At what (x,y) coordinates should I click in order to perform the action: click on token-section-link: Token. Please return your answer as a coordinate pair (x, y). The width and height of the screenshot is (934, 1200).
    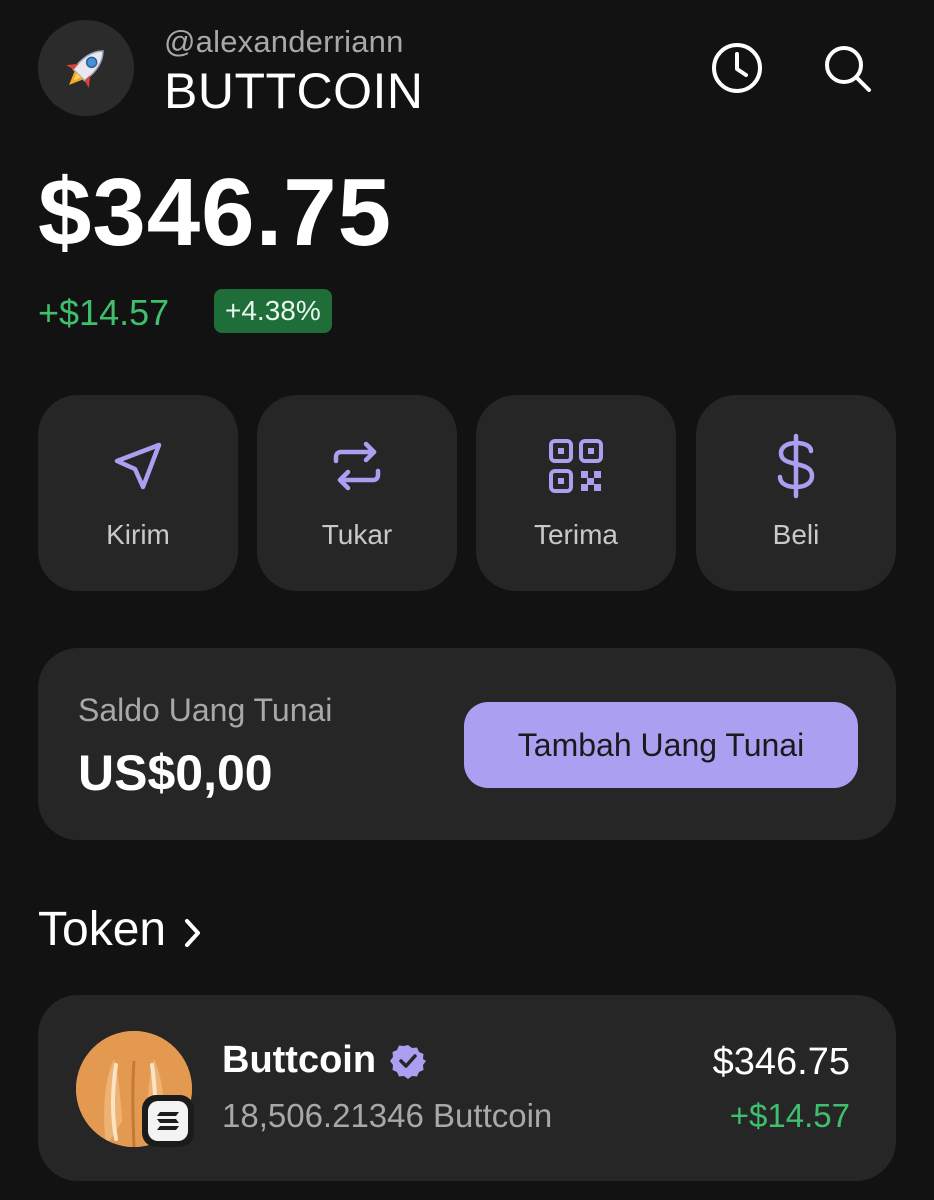
    Looking at the image, I should click on (121, 929).